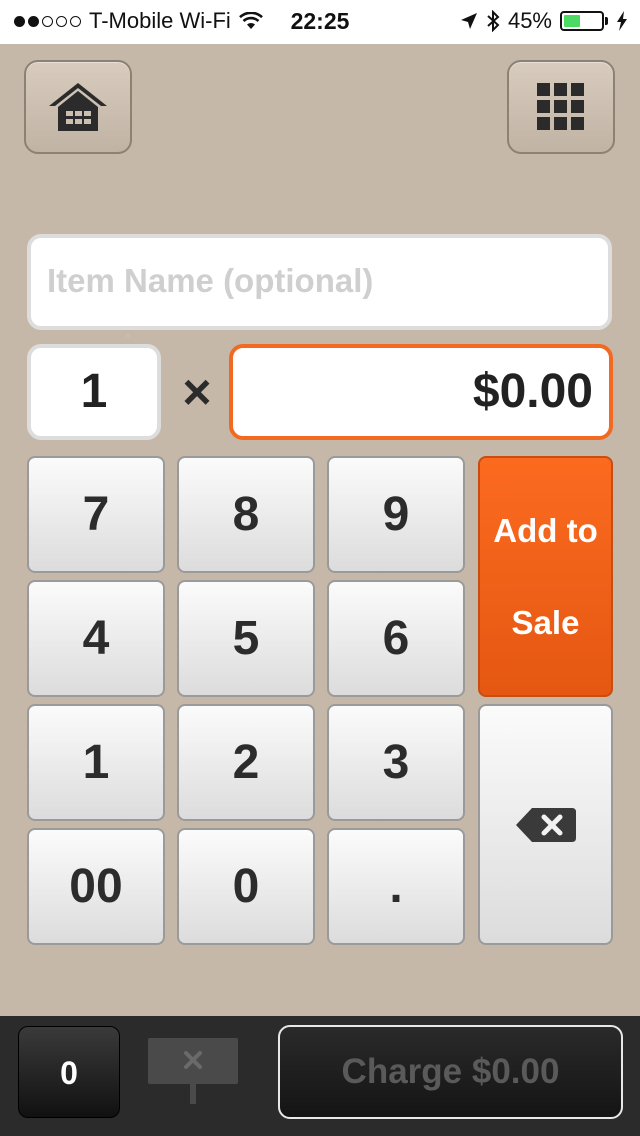 The image size is (640, 1136). I want to click on backspace-button, so click(545, 824).